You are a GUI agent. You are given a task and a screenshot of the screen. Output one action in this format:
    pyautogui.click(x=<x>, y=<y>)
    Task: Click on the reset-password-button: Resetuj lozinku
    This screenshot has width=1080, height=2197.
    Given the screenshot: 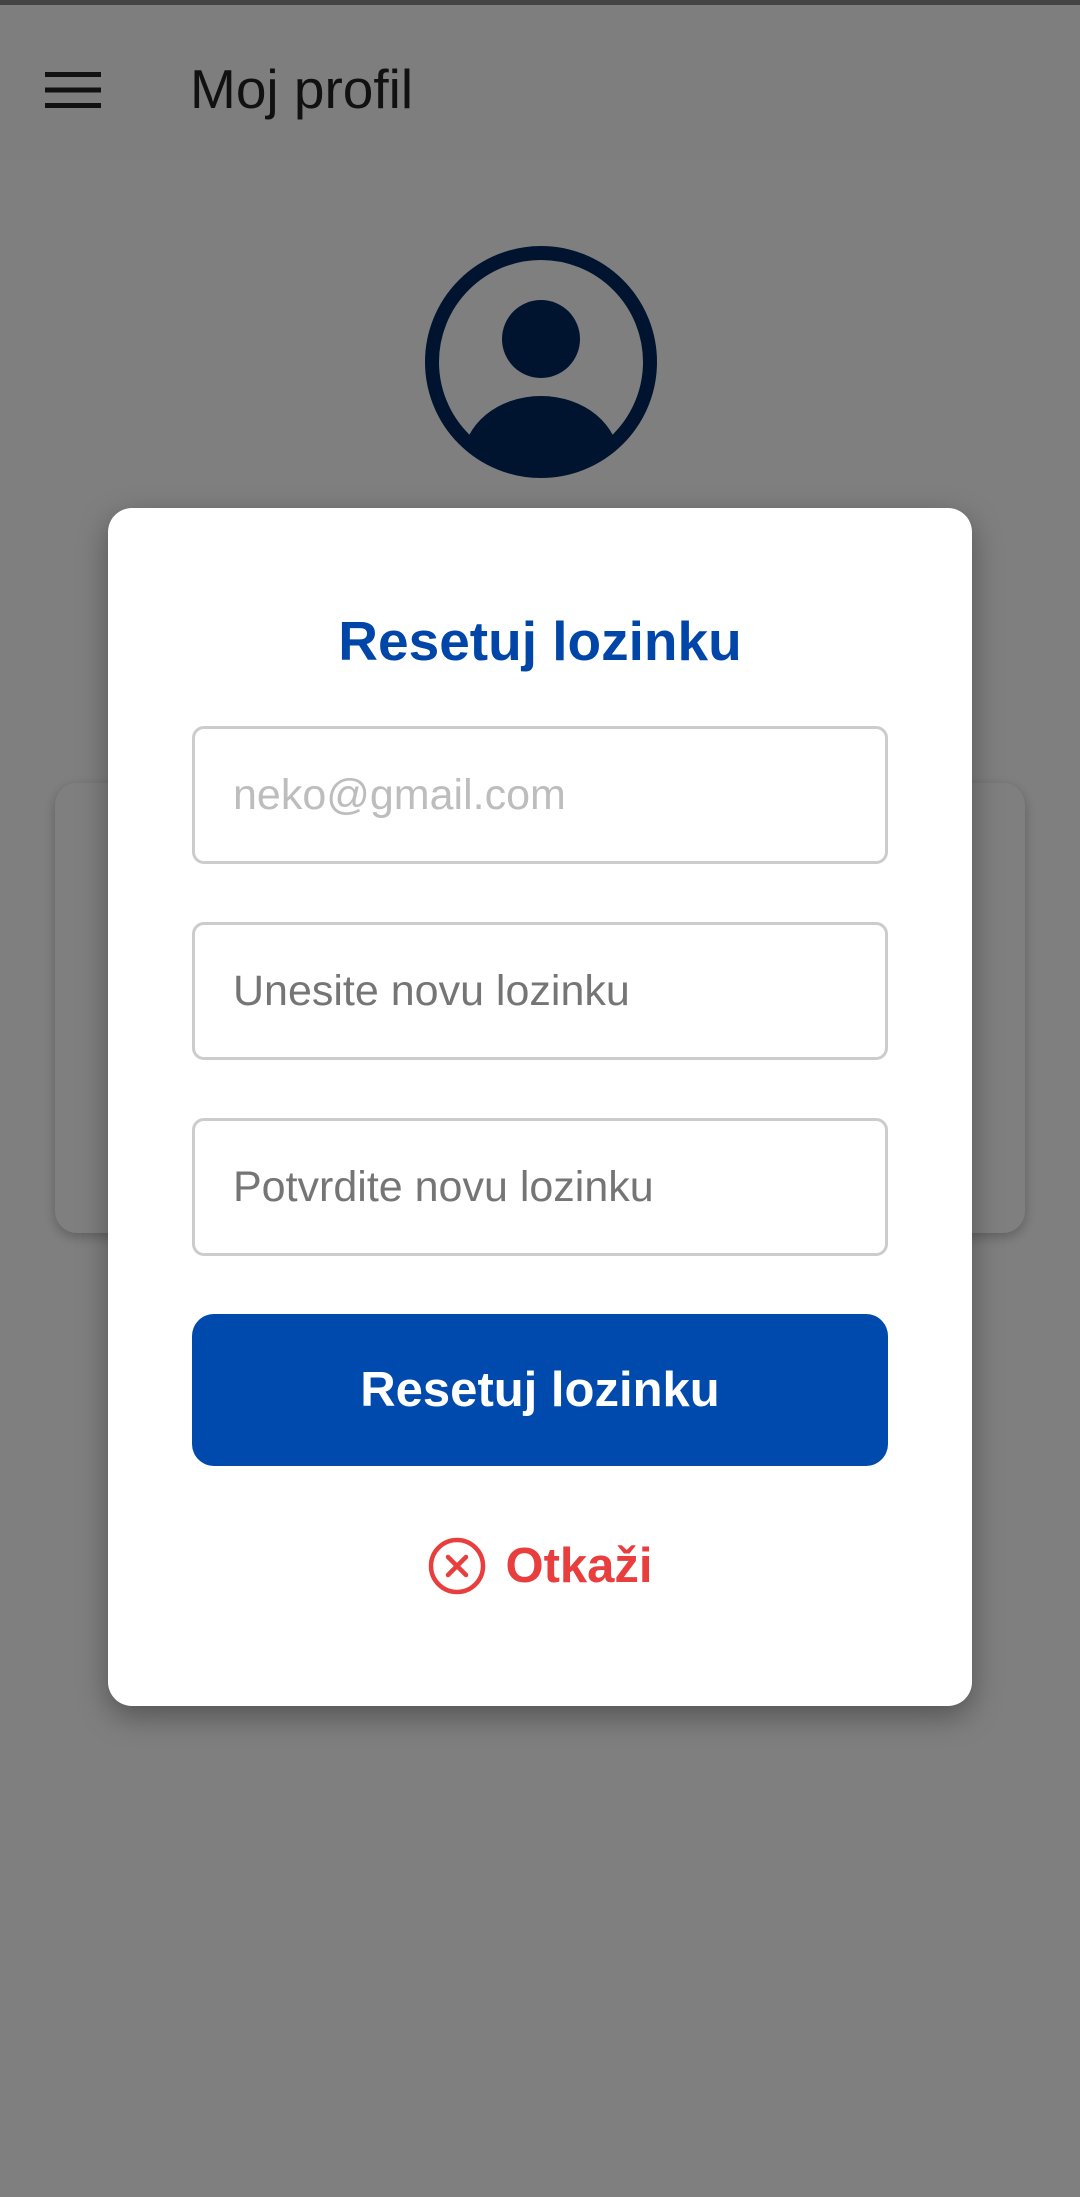 What is the action you would take?
    pyautogui.click(x=540, y=1390)
    